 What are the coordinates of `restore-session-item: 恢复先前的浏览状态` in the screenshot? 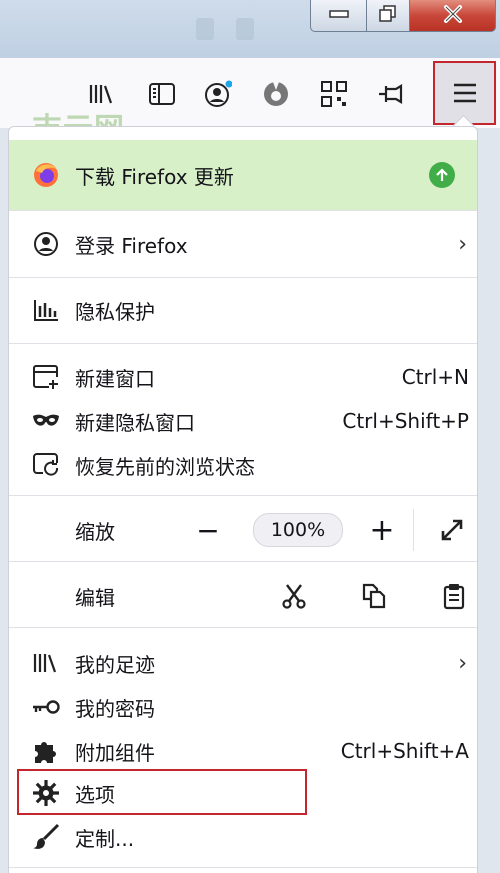 It's located at (243, 465).